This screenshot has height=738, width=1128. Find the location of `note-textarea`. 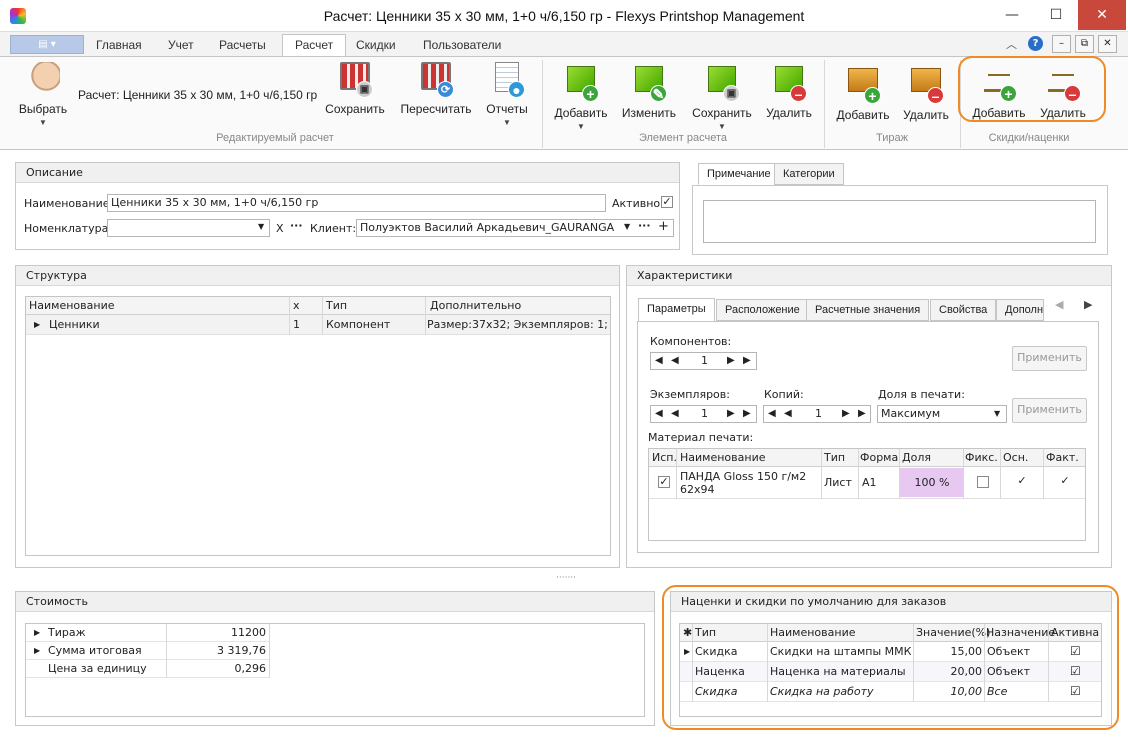

note-textarea is located at coordinates (899, 221).